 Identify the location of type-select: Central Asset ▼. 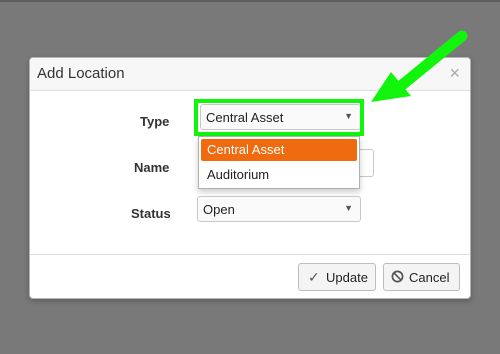
(280, 117).